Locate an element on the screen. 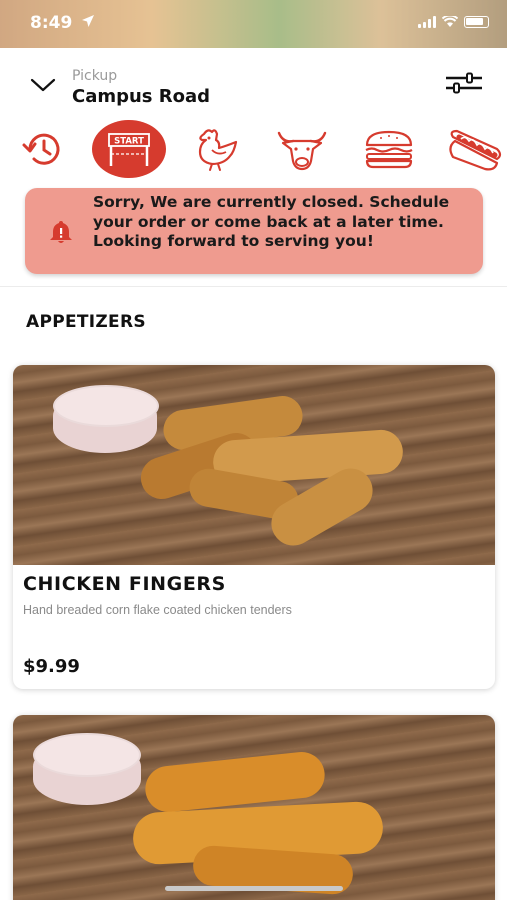 This screenshot has height=900, width=507. signal-icon is located at coordinates (427, 22).